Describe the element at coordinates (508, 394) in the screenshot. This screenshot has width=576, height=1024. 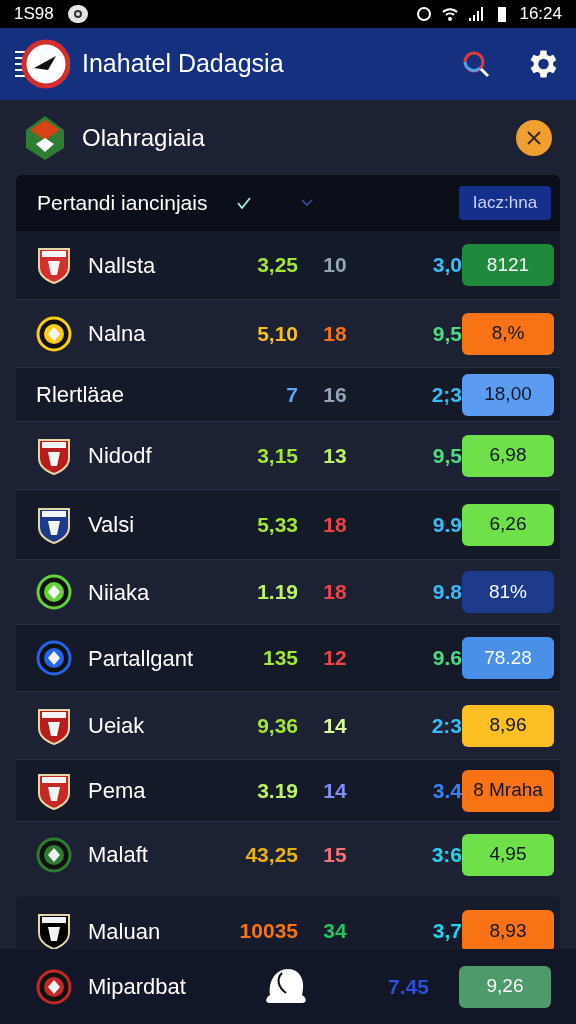
I see `value-badge: 18,00` at that location.